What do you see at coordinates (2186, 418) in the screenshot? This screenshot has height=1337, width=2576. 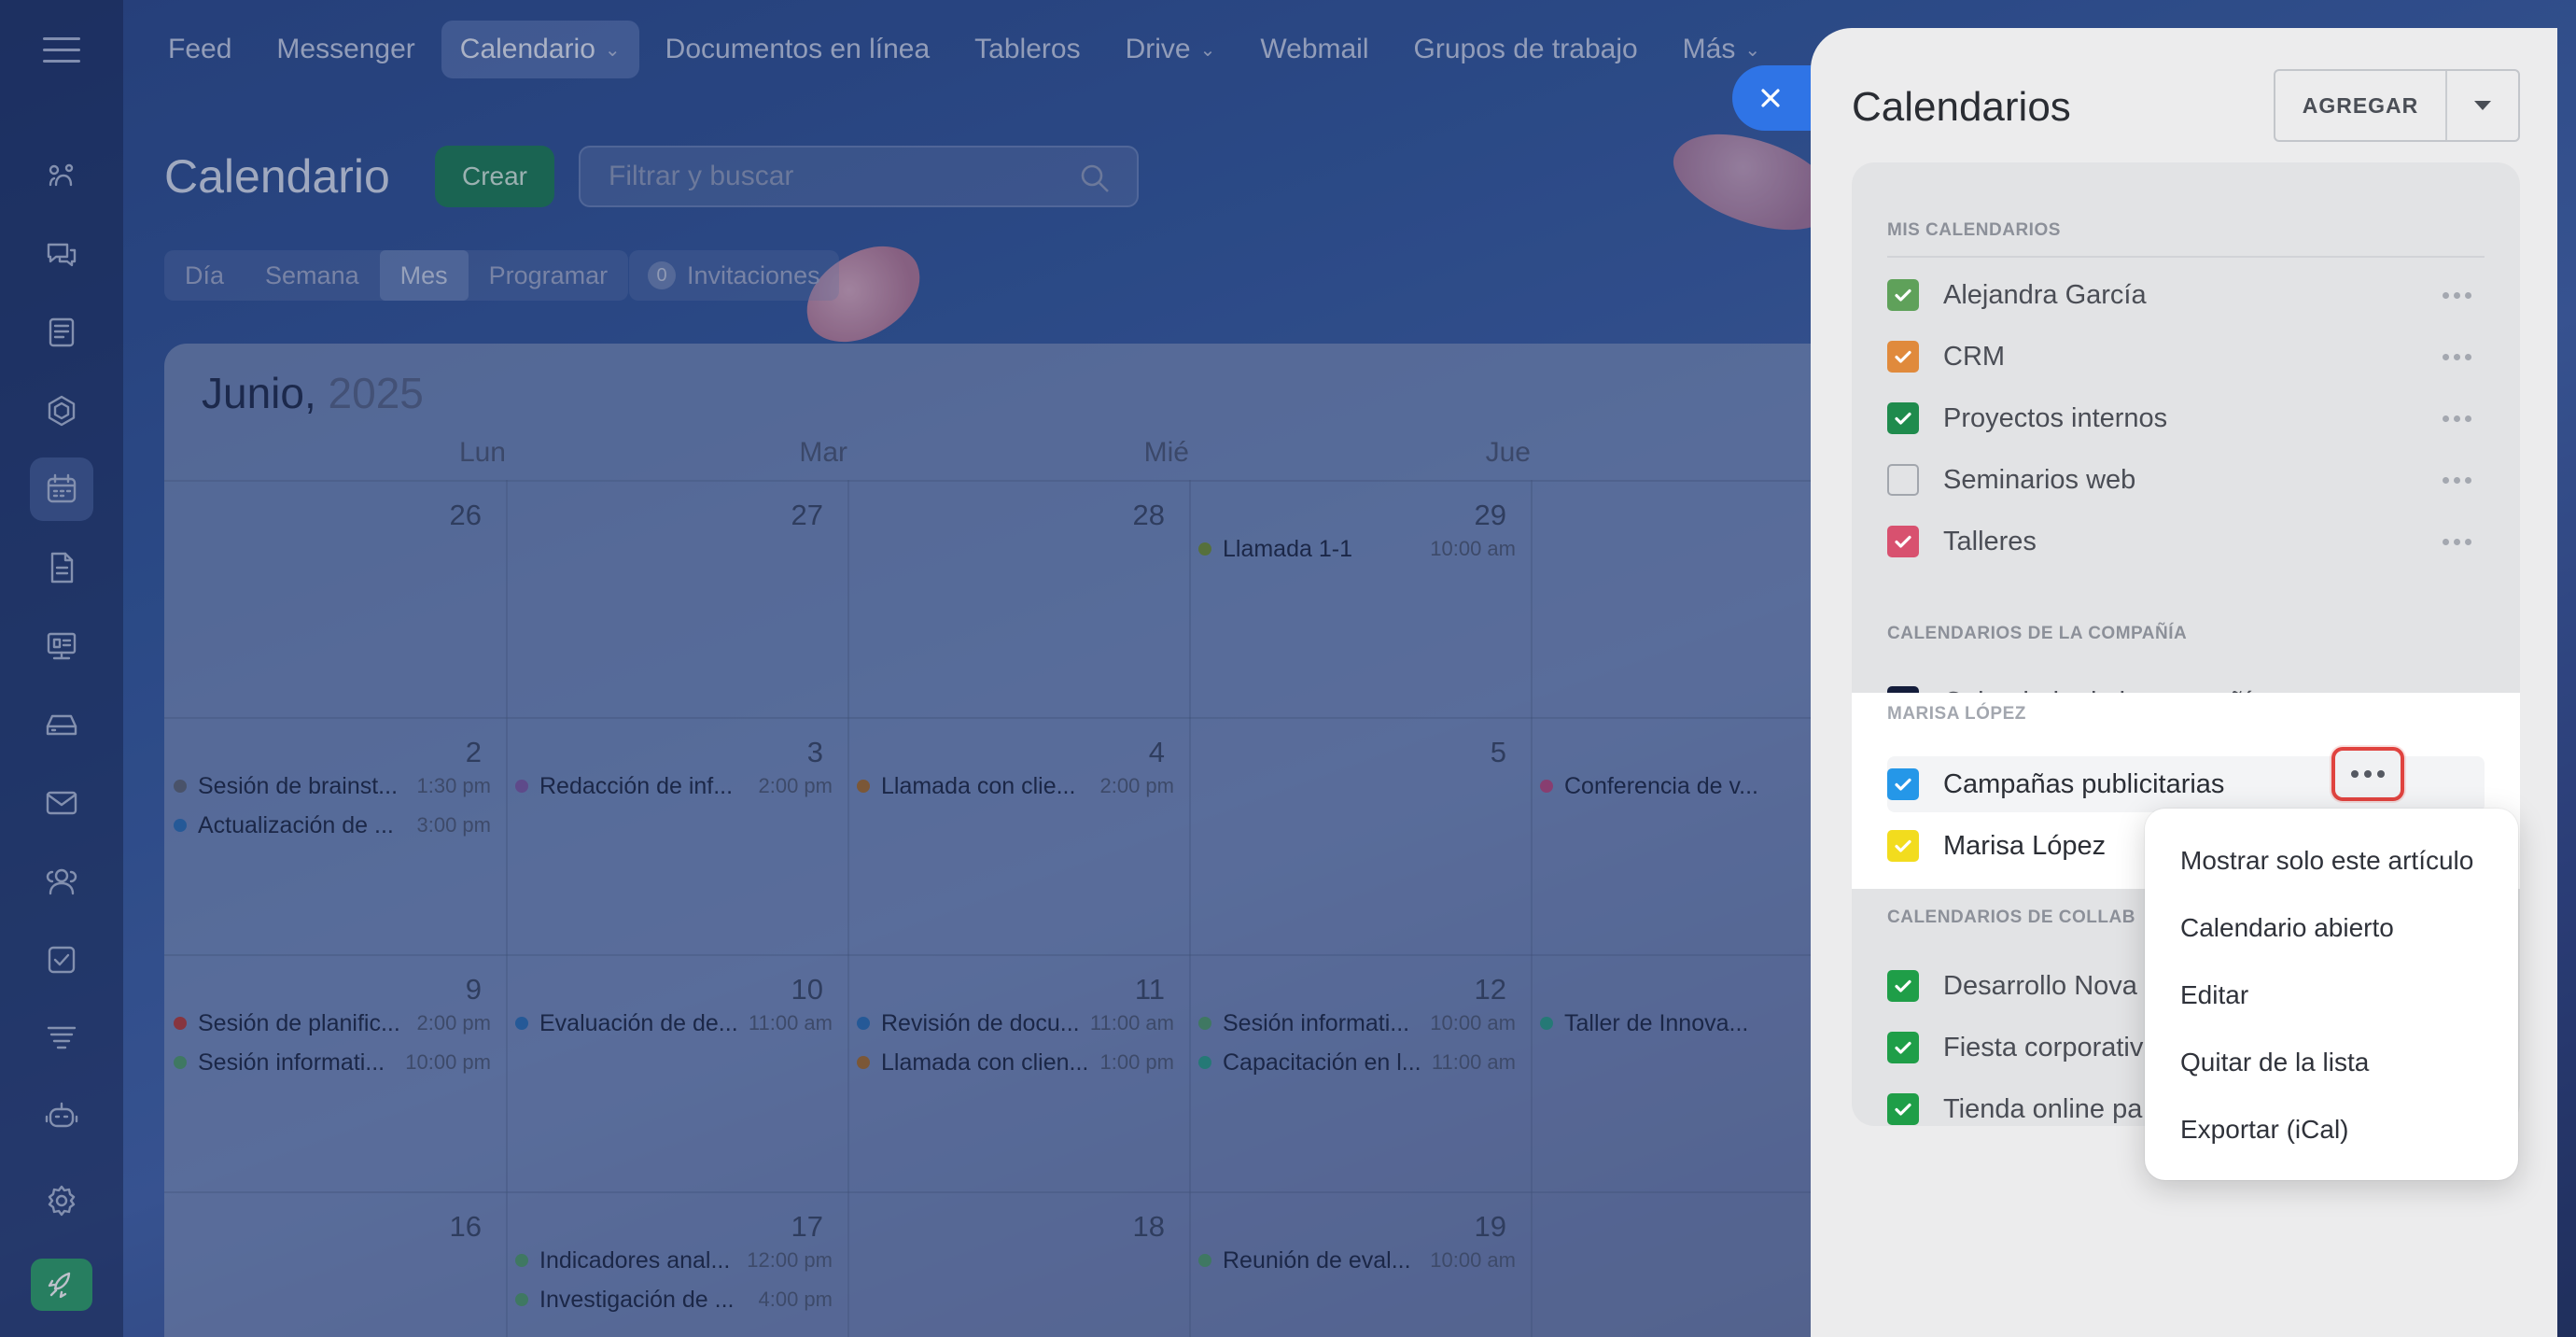 I see `calendar-item: Proyectos internos` at bounding box center [2186, 418].